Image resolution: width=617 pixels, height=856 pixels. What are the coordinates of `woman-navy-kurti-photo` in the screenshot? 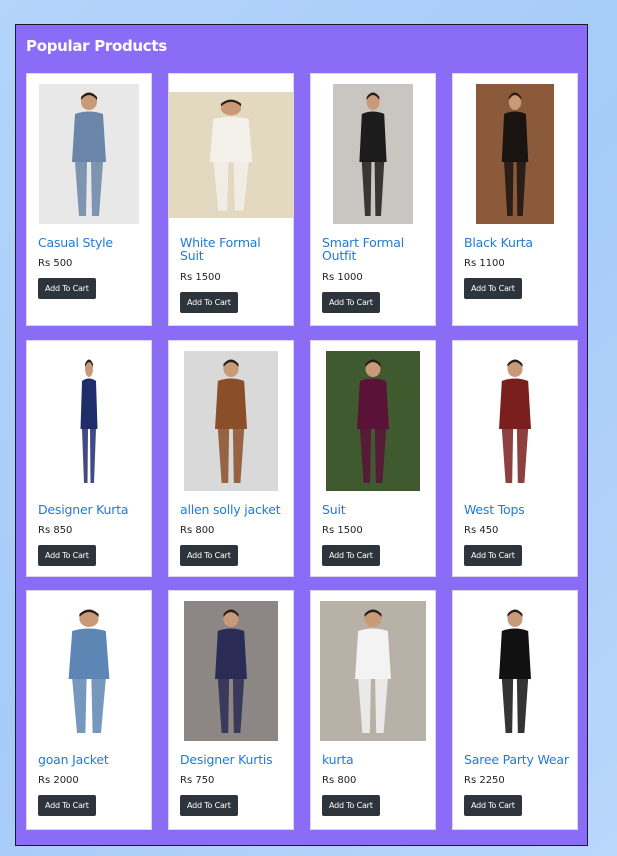 It's located at (231, 671).